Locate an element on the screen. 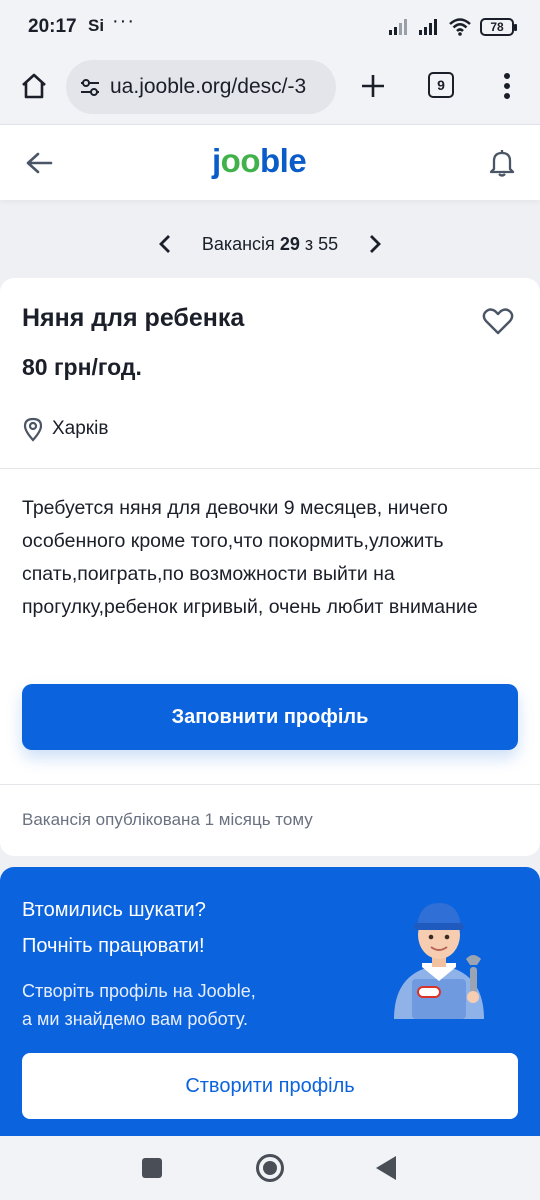 This screenshot has width=540, height=1200. battery-icon: 78 is located at coordinates (498, 27).